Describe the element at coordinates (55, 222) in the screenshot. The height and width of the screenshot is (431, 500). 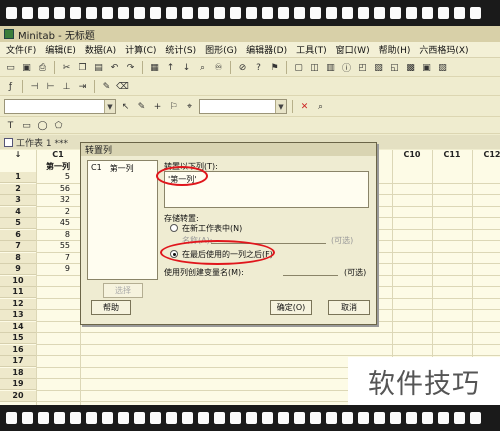
I see `cell-c1: 45` at that location.